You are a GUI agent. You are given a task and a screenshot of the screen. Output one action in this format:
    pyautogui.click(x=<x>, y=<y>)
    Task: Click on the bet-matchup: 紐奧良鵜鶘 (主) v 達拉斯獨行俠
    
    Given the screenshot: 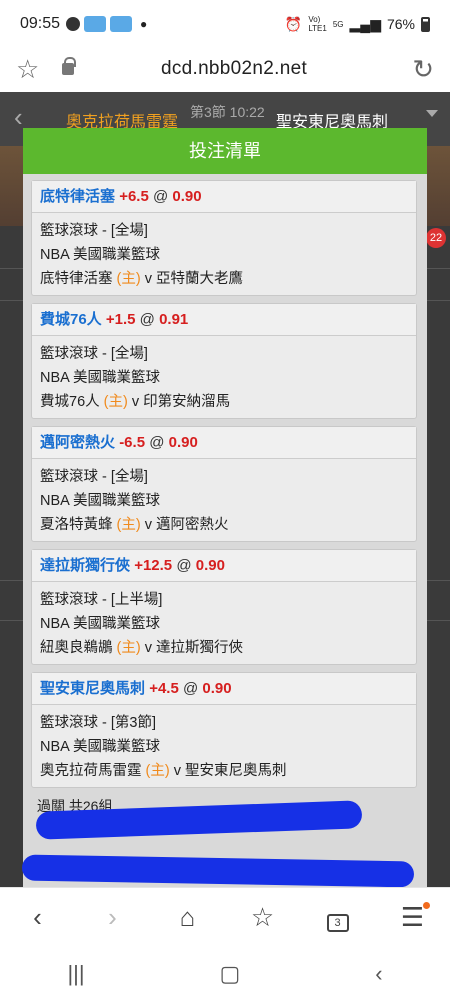 What is the action you would take?
    pyautogui.click(x=224, y=648)
    